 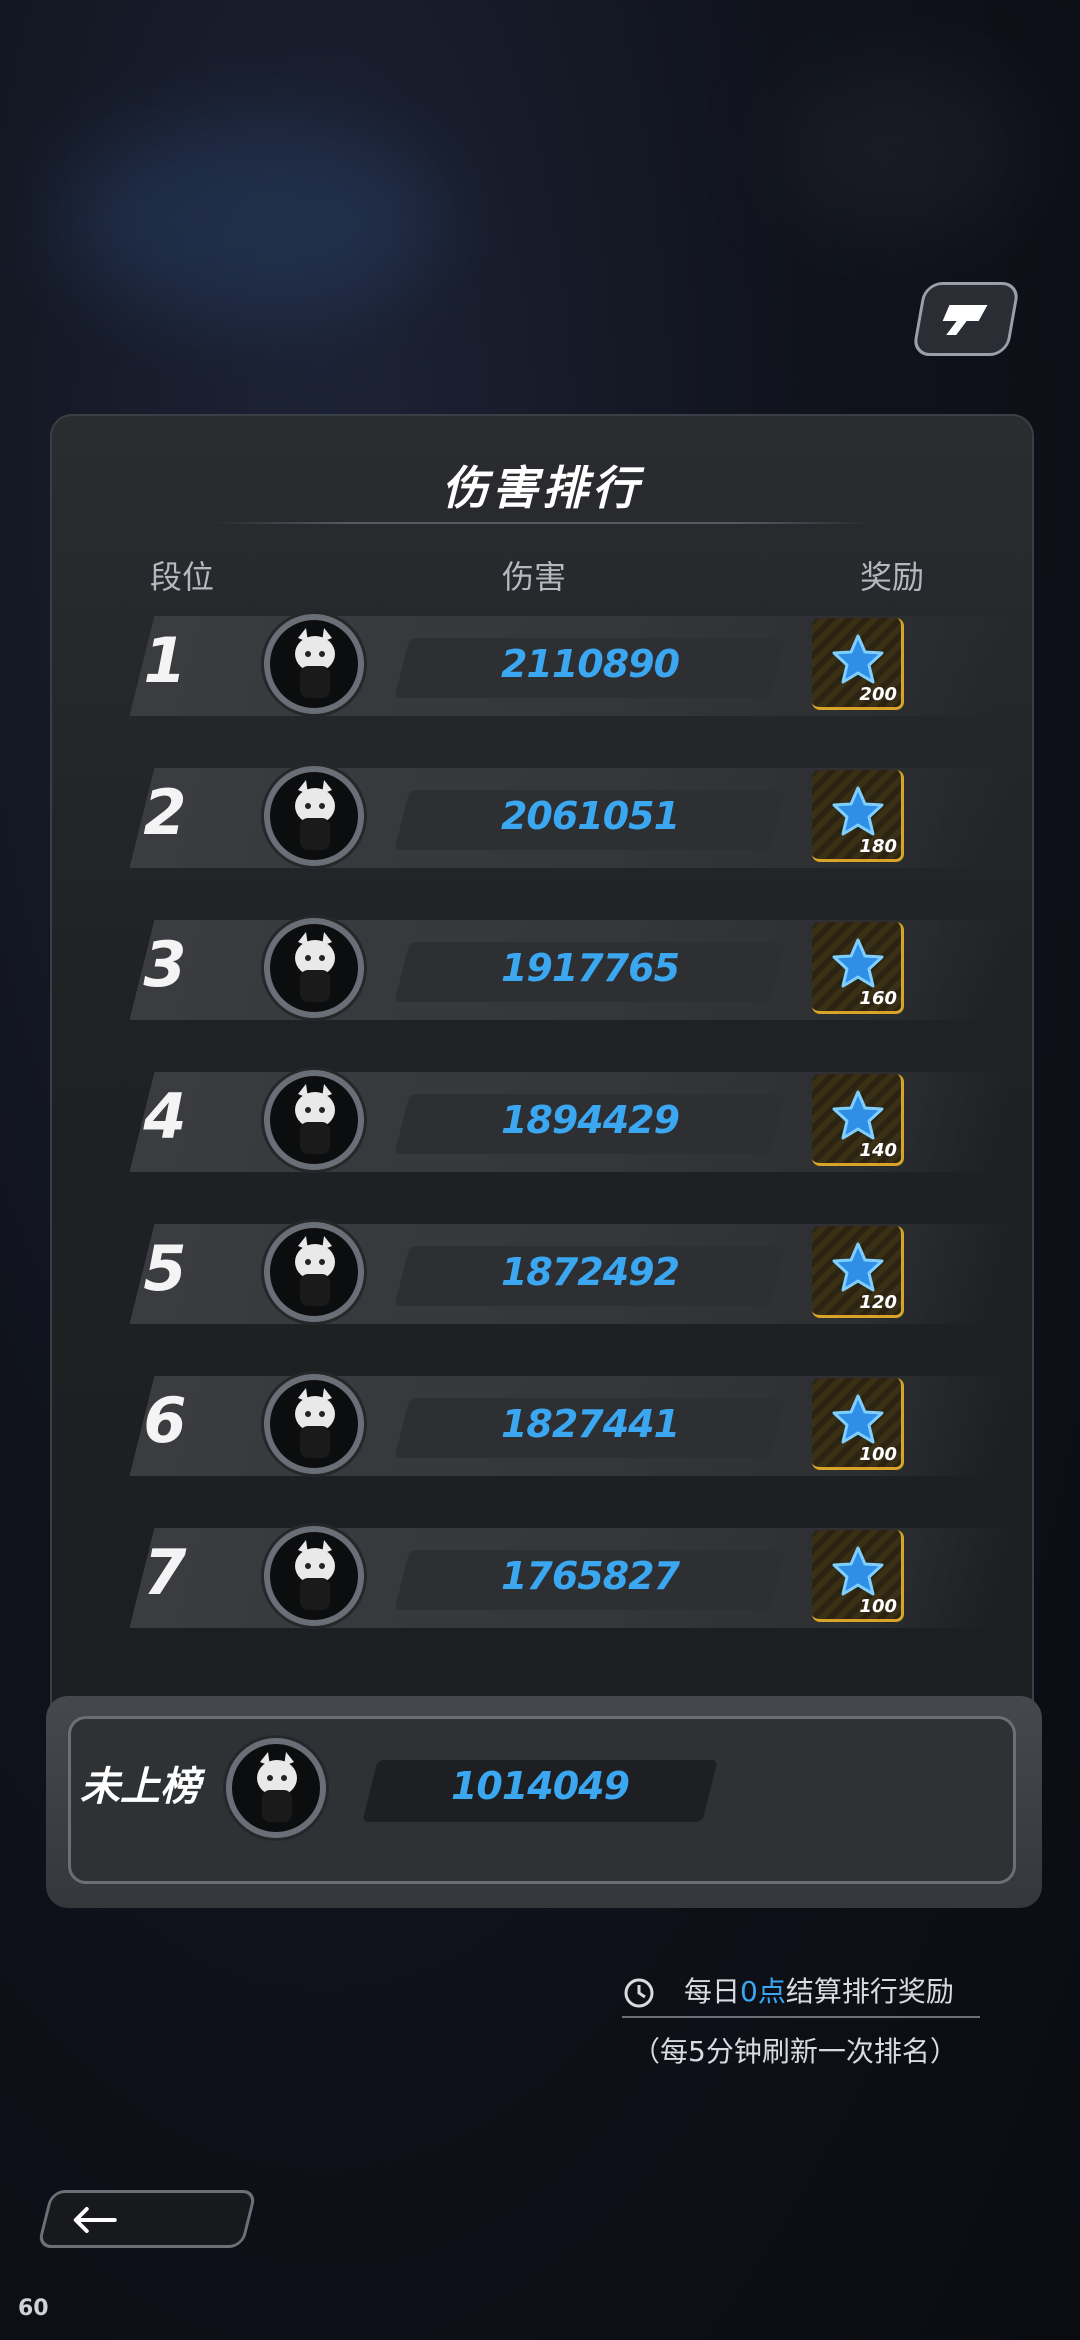 What do you see at coordinates (95, 2220) in the screenshot?
I see `arrow-left-icon` at bounding box center [95, 2220].